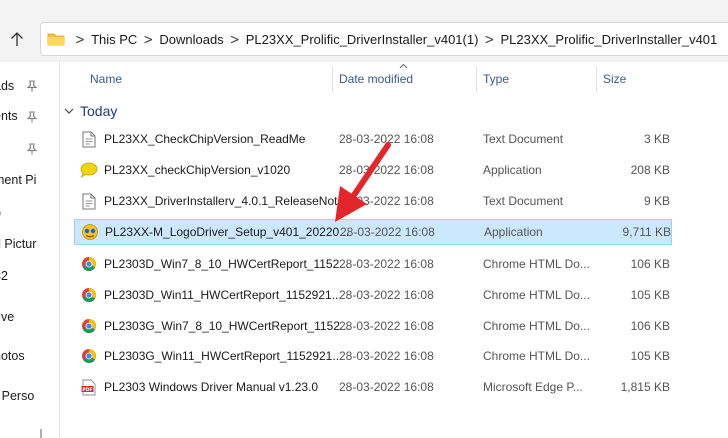 The width and height of the screenshot is (728, 438). What do you see at coordinates (538, 79) in the screenshot?
I see `column-header-type: Type` at bounding box center [538, 79].